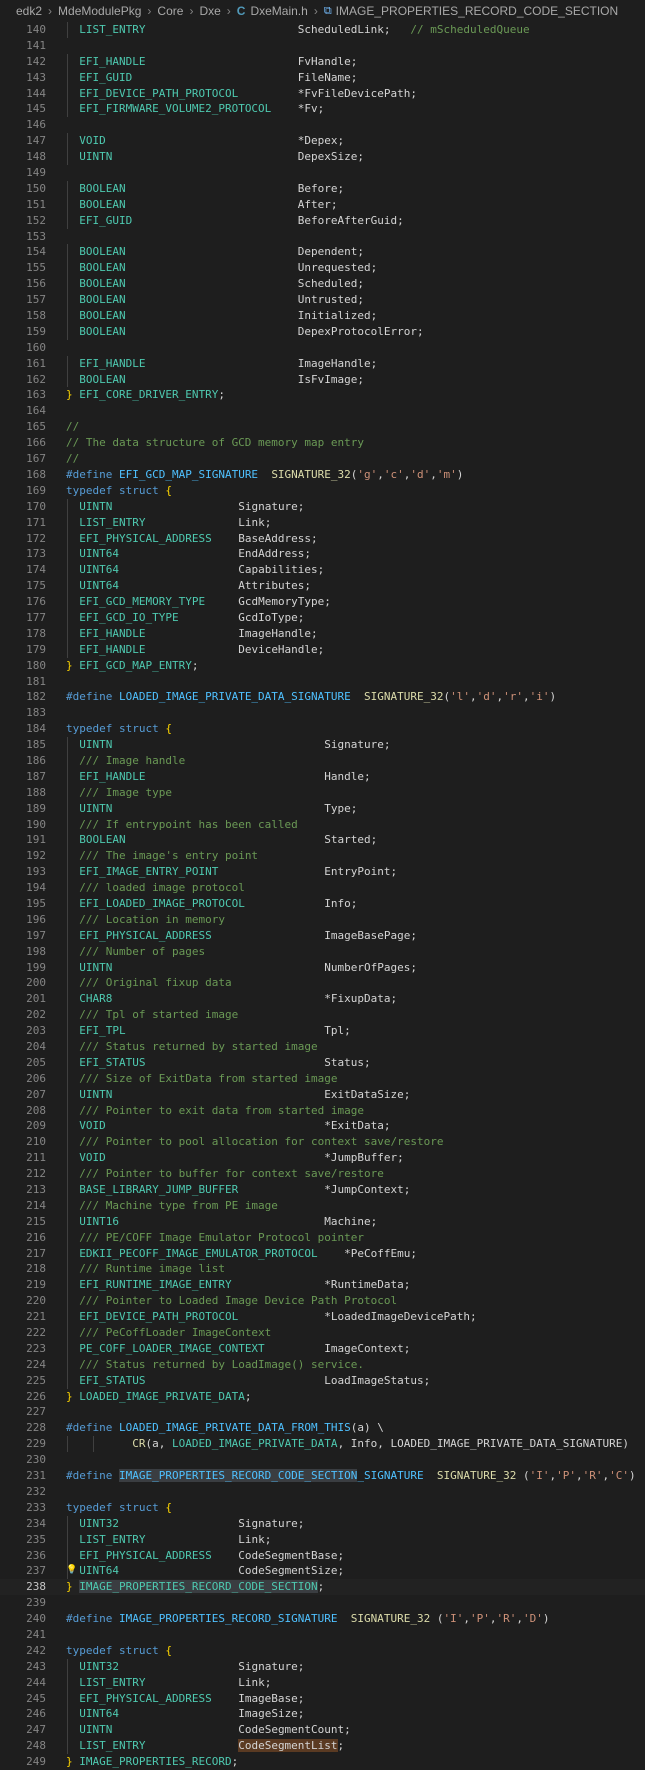  I want to click on code-line: 160, so click(322, 348).